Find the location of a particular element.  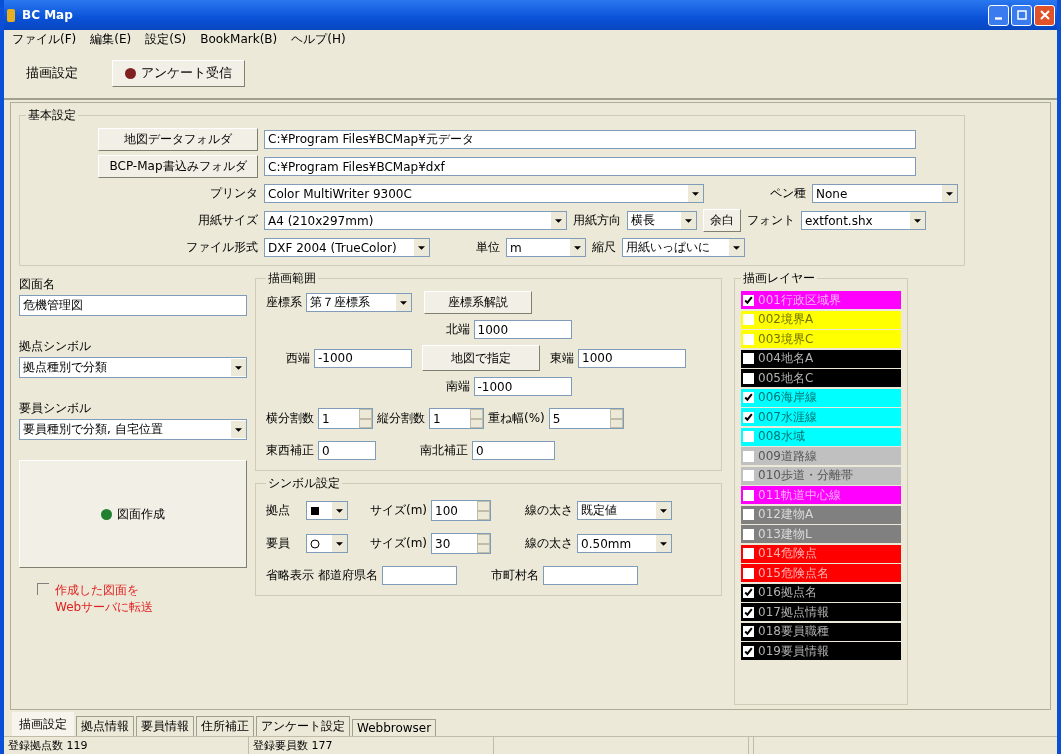

orientation-dropdown: 横長 is located at coordinates (662, 220).